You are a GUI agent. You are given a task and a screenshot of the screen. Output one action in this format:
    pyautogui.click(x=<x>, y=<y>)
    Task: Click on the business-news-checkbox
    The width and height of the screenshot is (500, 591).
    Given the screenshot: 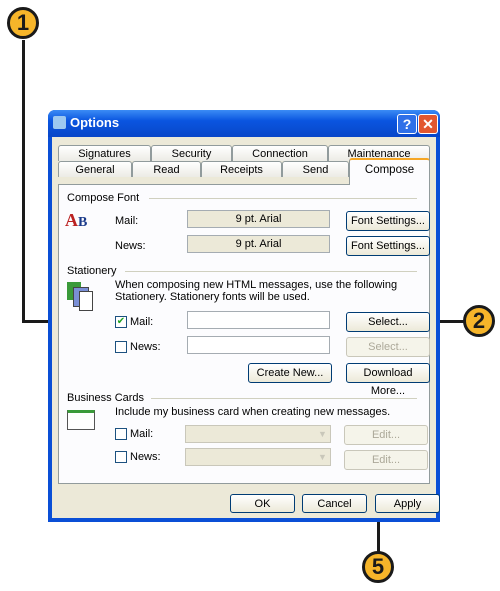 What is the action you would take?
    pyautogui.click(x=121, y=457)
    